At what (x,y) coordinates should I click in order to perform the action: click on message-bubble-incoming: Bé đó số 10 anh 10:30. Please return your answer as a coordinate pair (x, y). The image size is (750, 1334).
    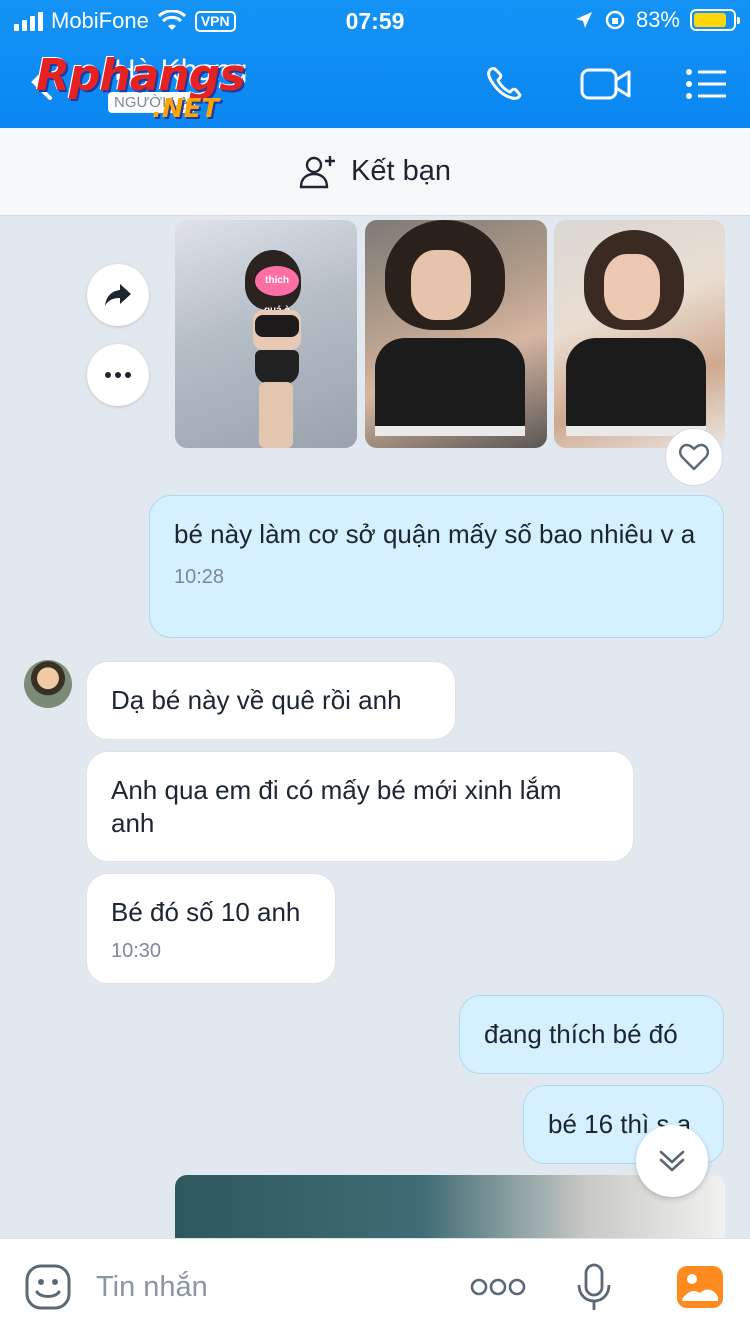
    Looking at the image, I should click on (211, 928).